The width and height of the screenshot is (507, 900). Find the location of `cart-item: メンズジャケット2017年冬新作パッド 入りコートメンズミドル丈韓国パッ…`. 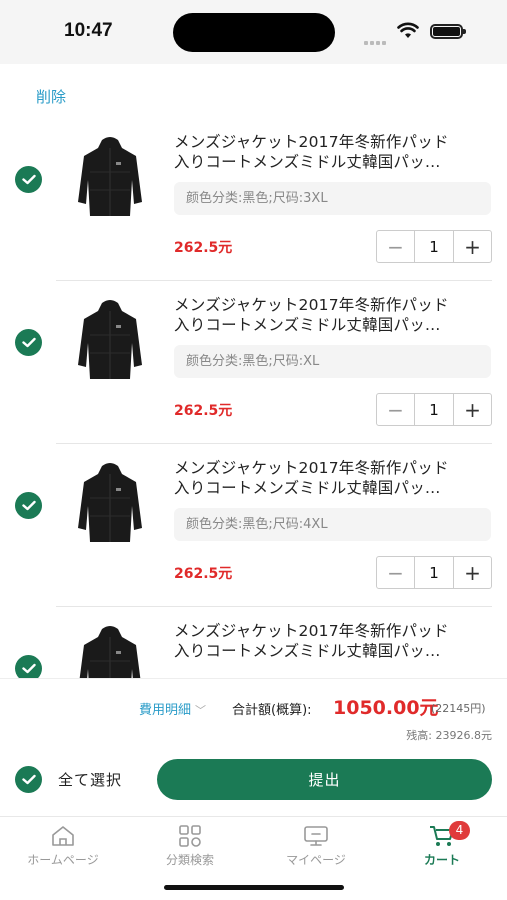

cart-item: メンズジャケット2017年冬新作パッド 入りコートメンズミドル丈韓国パッ… is located at coordinates (253, 642).